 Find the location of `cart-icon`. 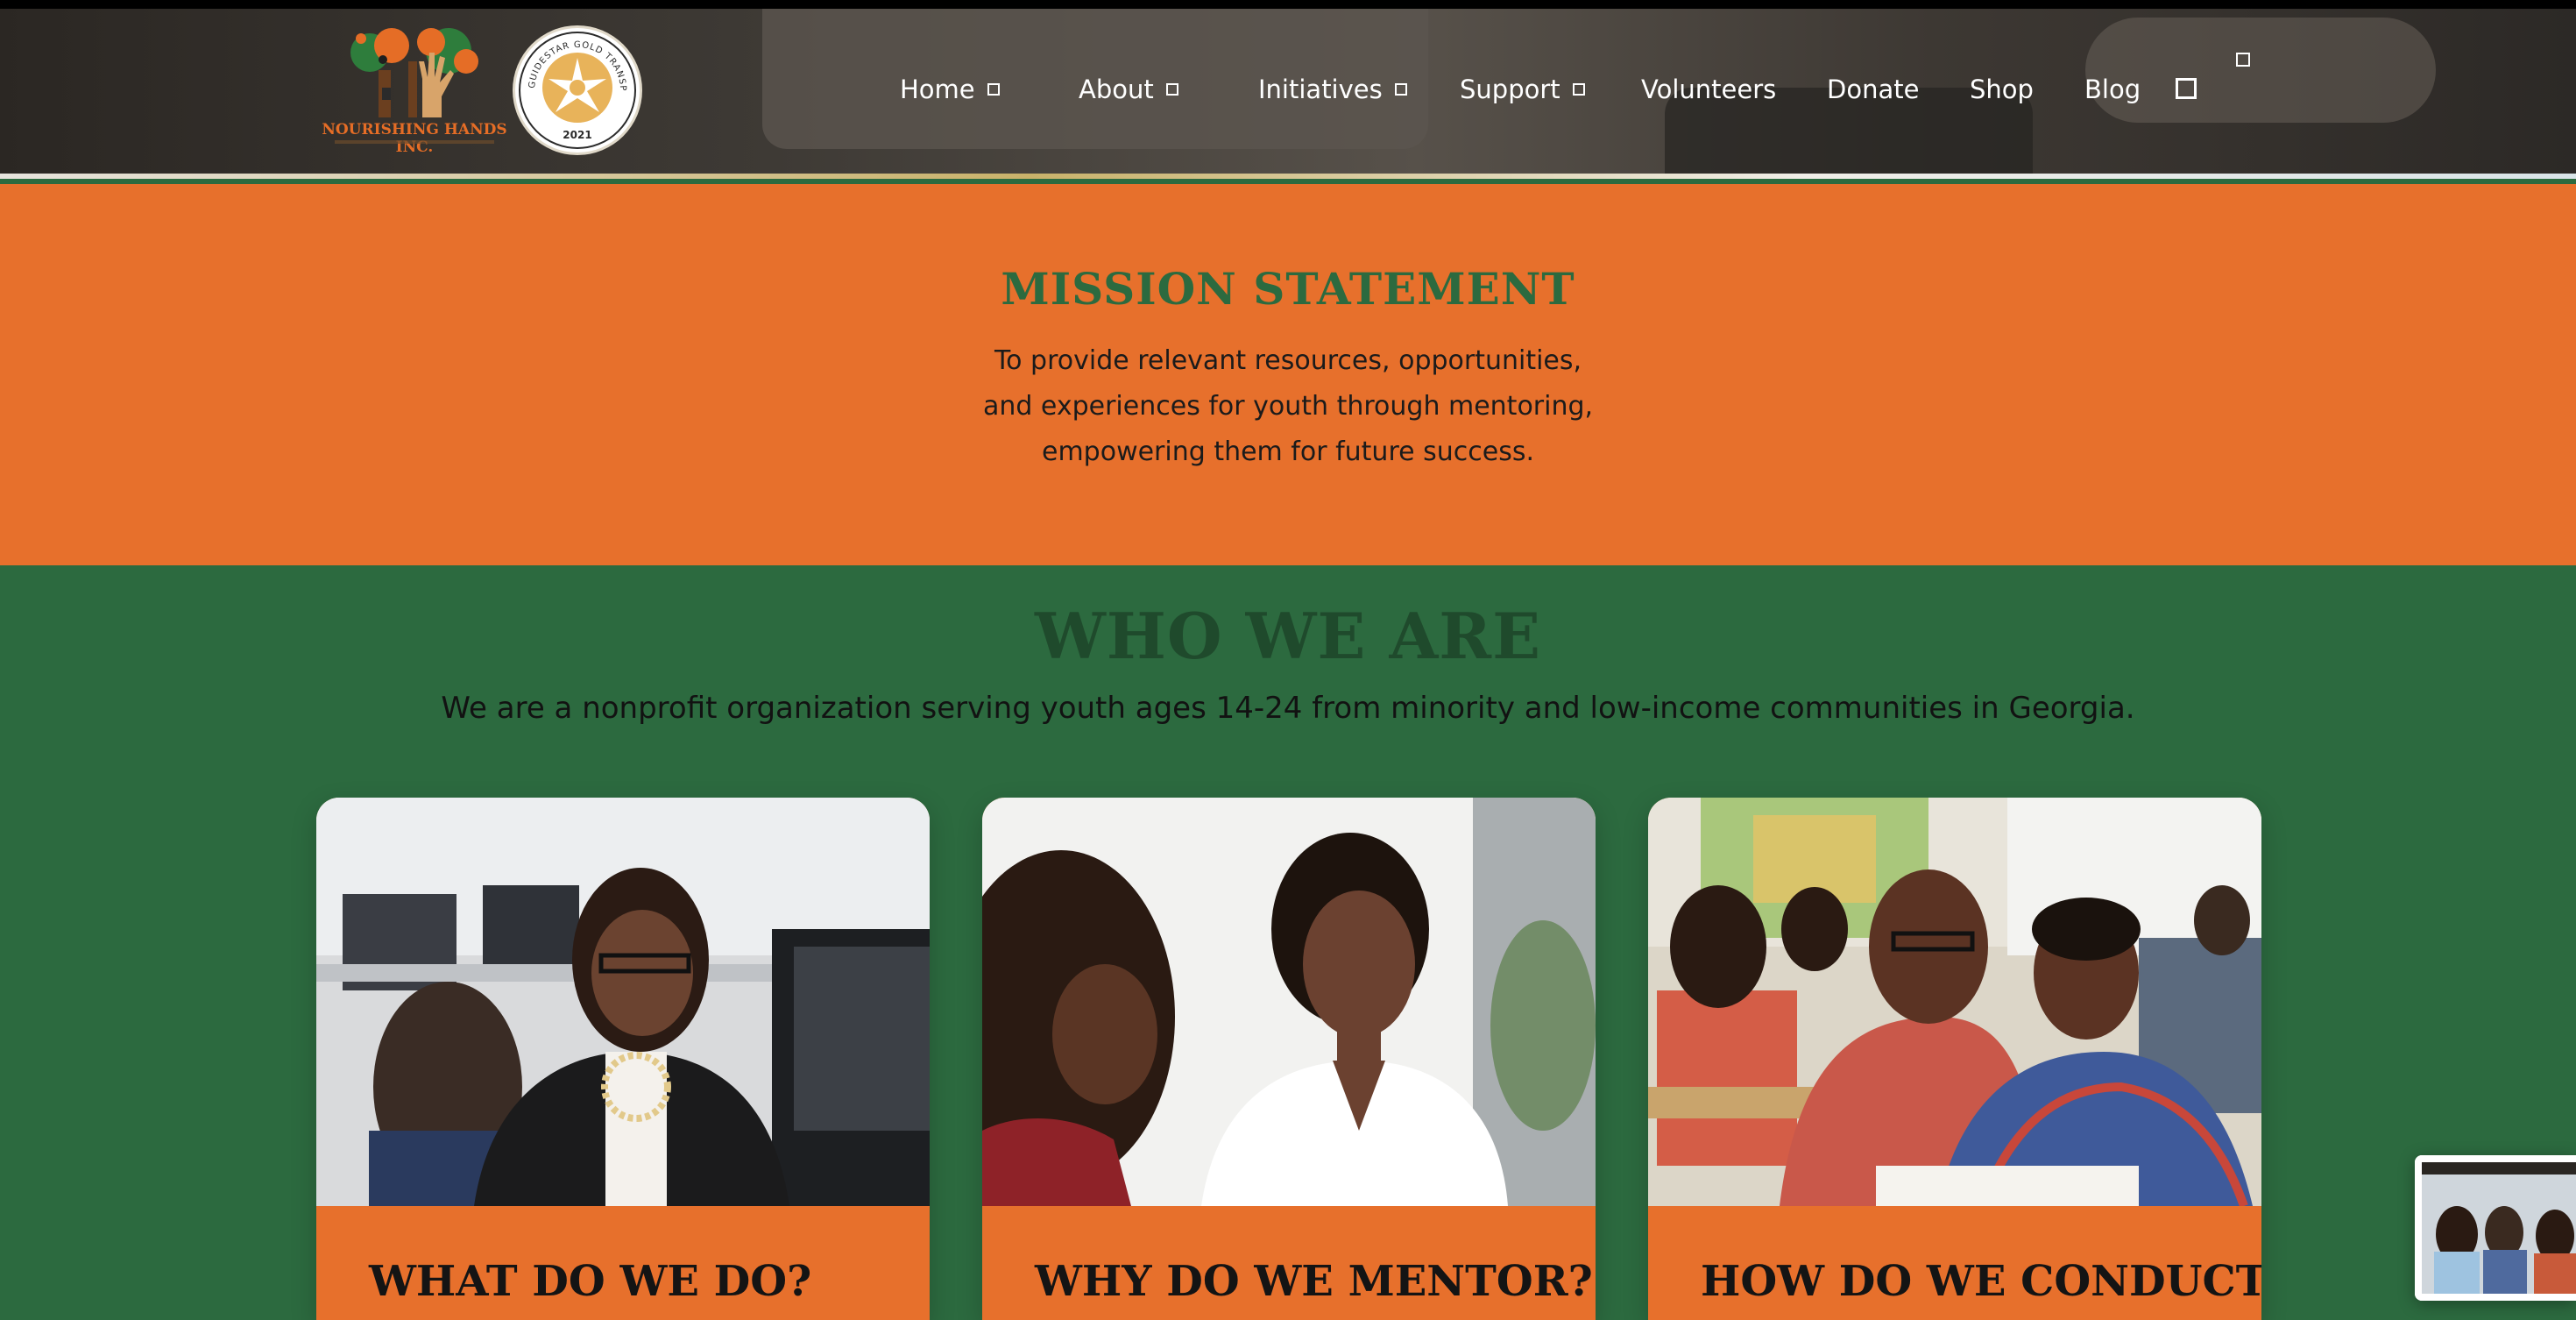

cart-icon is located at coordinates (2186, 88).